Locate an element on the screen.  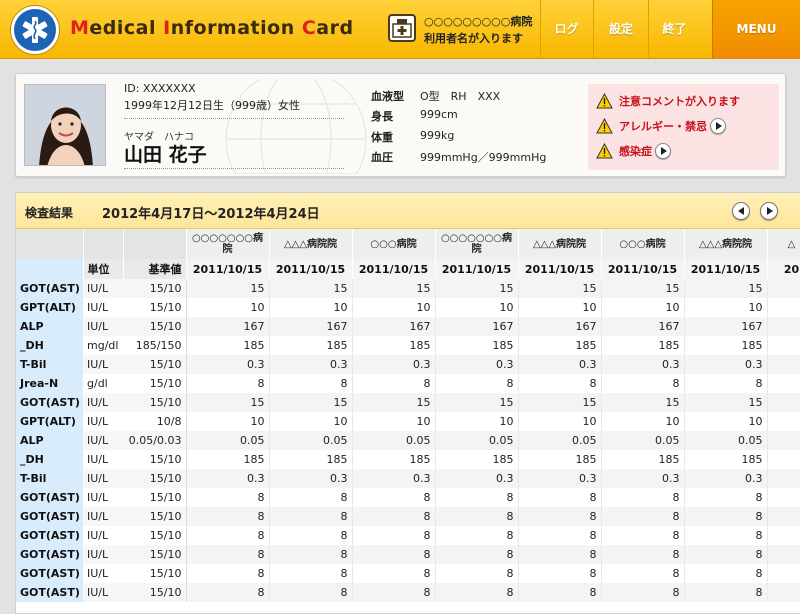
table-row: GOT(AST) IU/L 15/10 8 8 8 8 8 8 8 is located at coordinates (408, 554).